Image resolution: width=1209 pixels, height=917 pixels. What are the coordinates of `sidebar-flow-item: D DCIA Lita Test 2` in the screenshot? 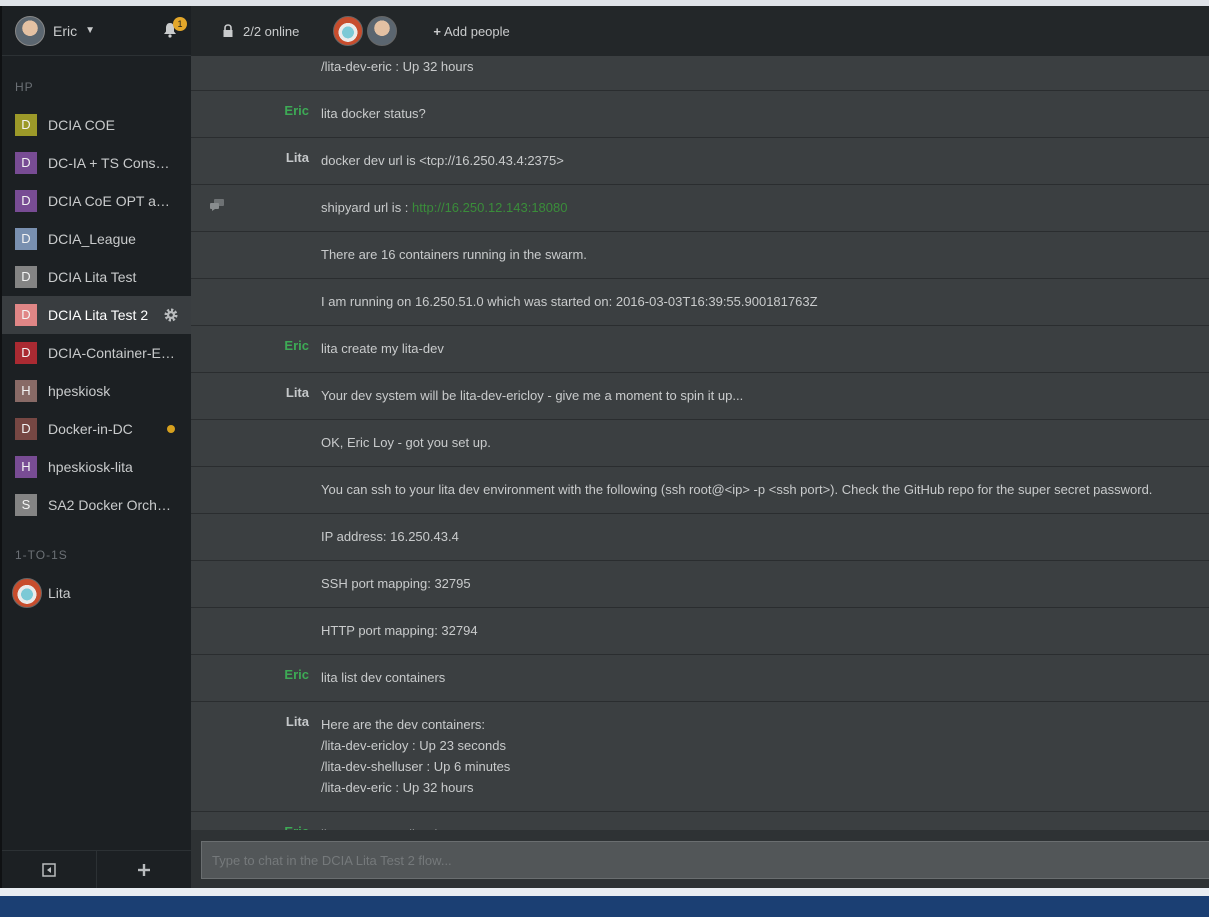 It's located at (96, 315).